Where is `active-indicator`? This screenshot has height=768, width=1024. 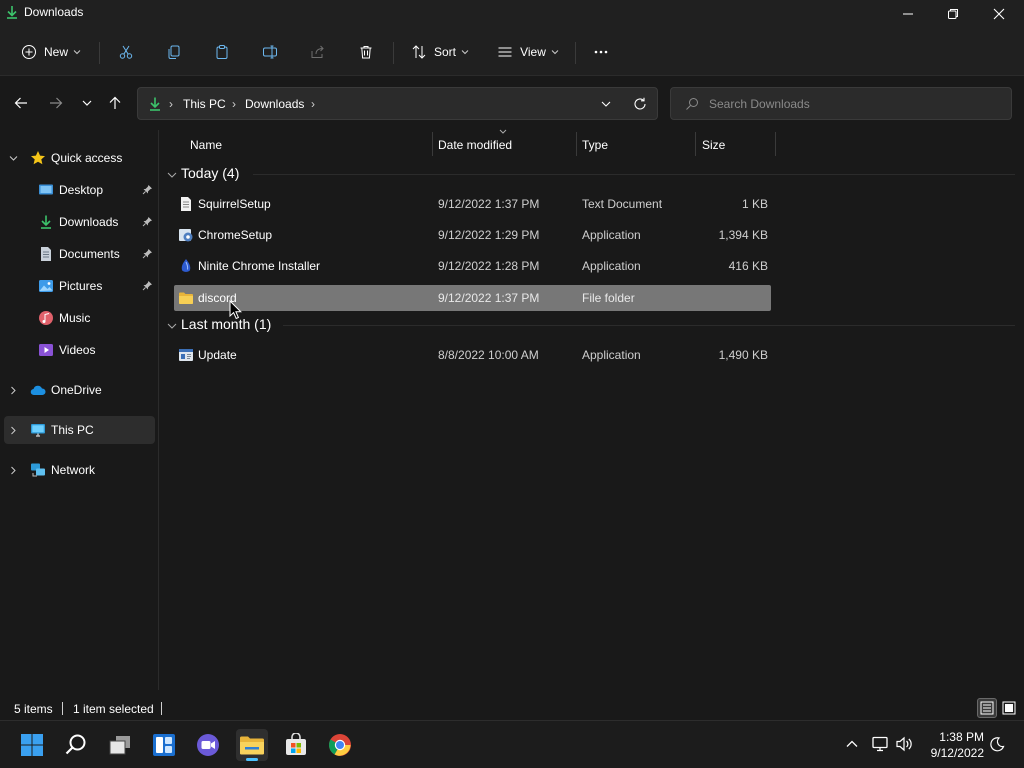
active-indicator is located at coordinates (252, 759).